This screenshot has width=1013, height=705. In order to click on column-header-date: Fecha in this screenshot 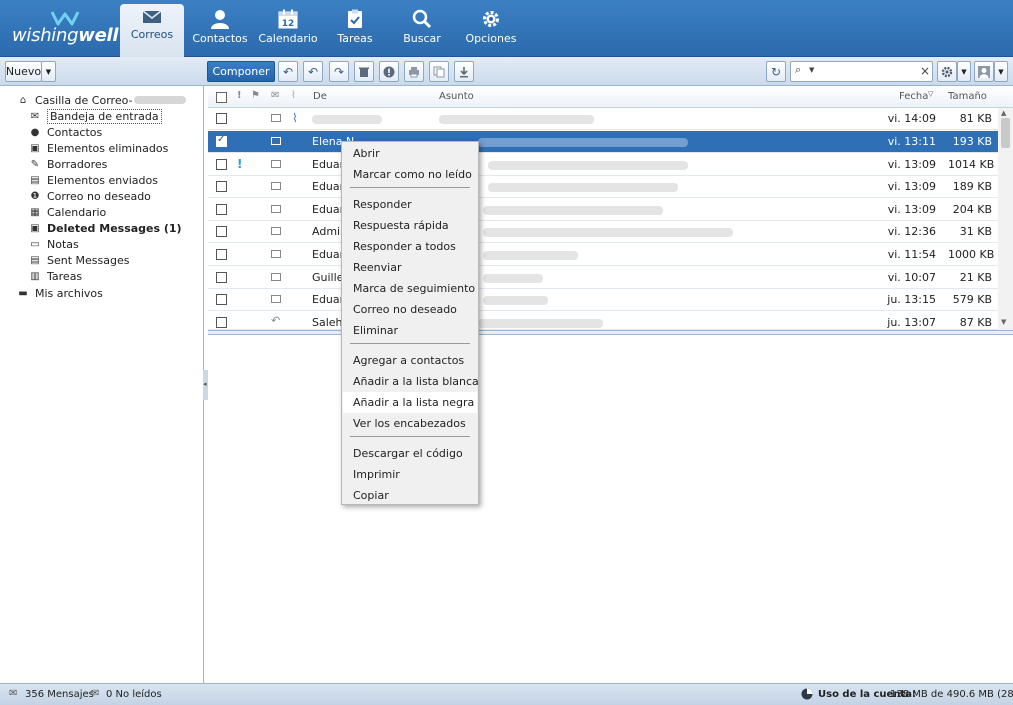, I will do `click(913, 96)`.